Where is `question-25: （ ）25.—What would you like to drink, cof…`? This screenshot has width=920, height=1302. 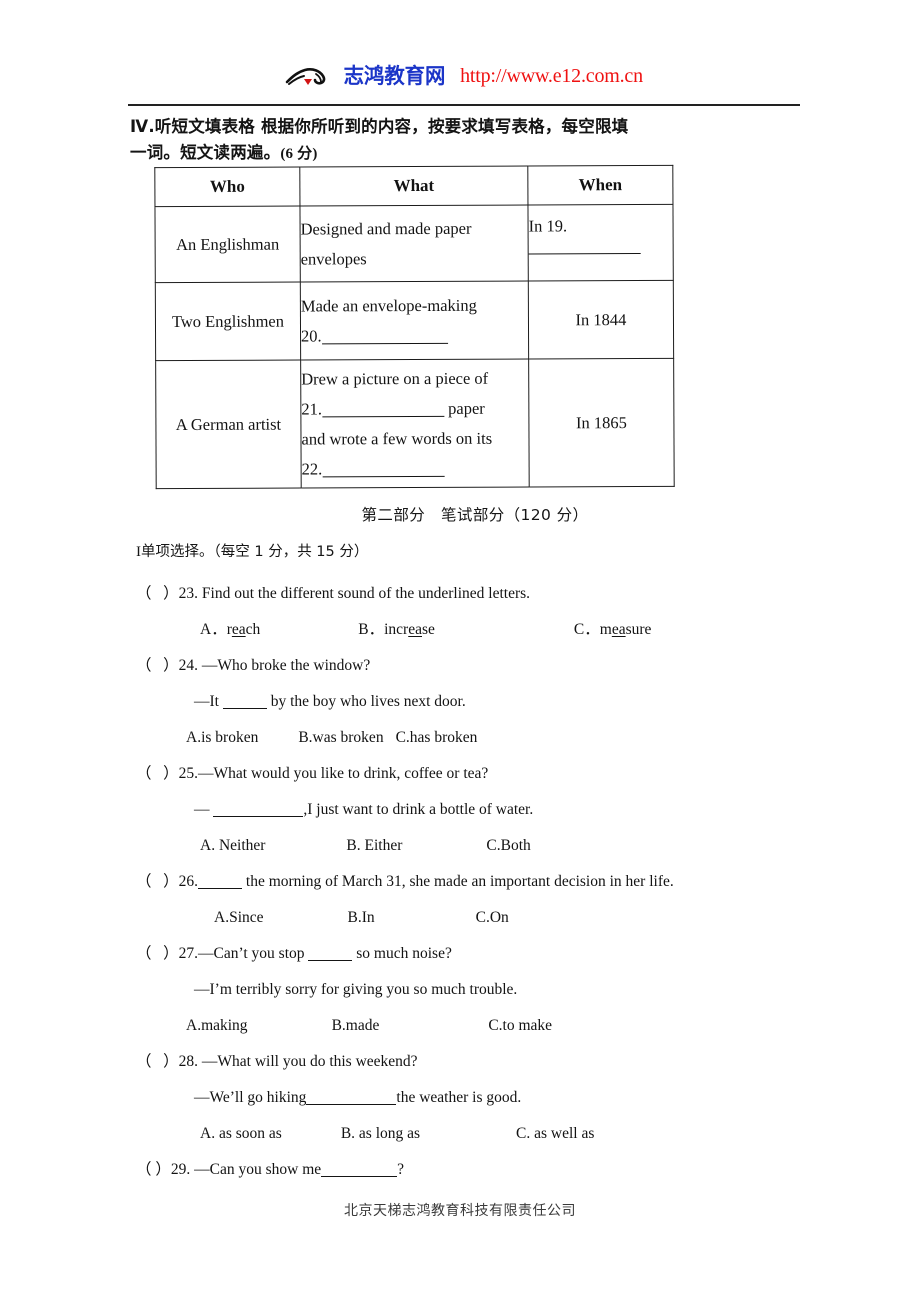
question-25: （ ）25.—What would you like to drink, cof… is located at coordinates (486, 810).